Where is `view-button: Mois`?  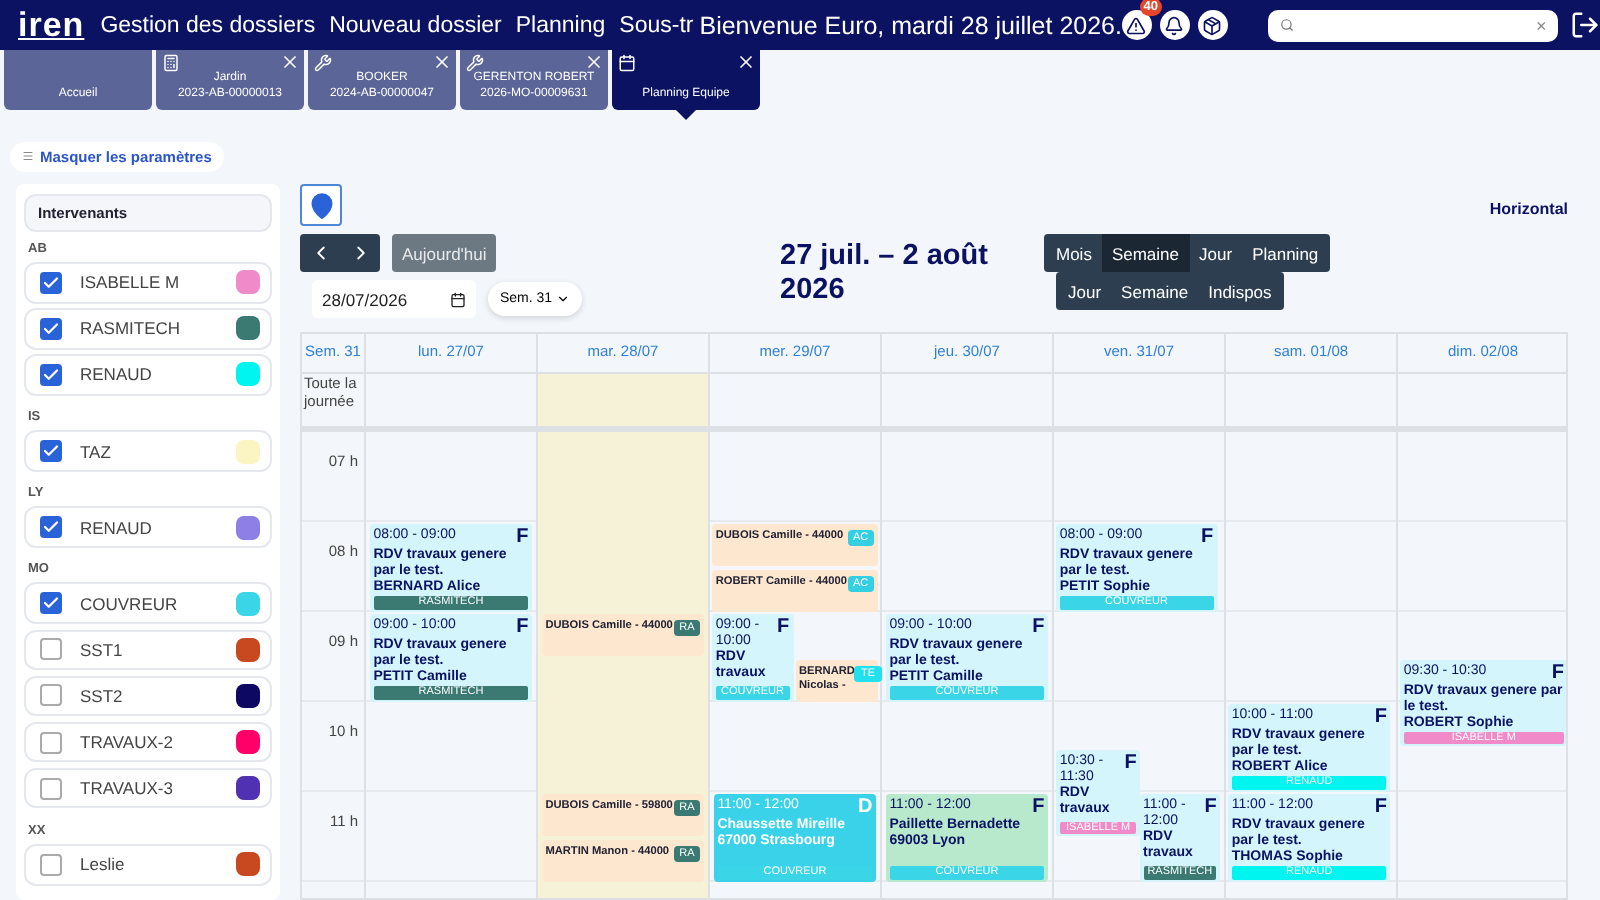
view-button: Mois is located at coordinates (1074, 253).